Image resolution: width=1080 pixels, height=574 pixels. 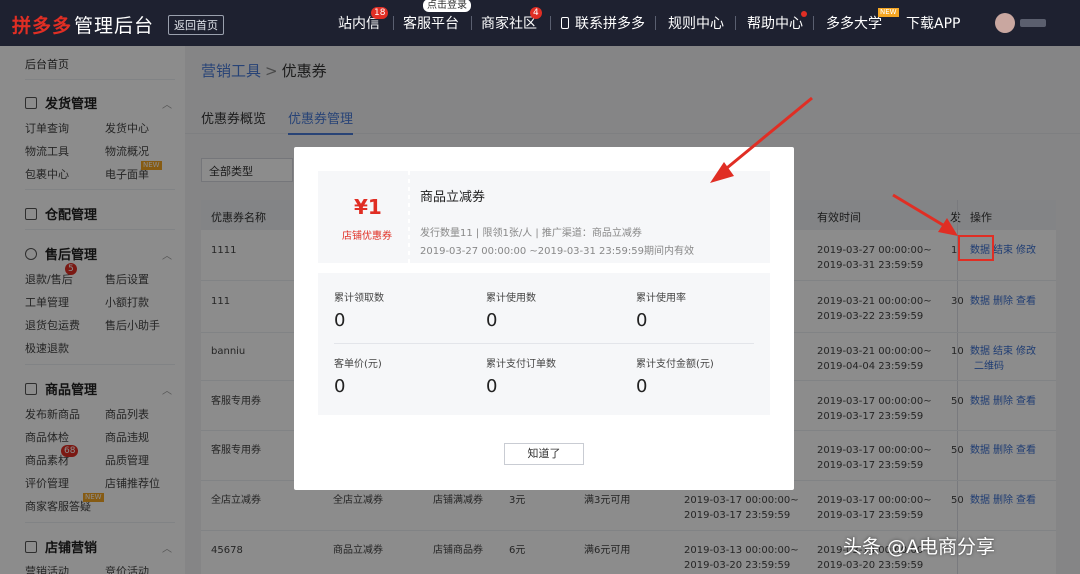 What do you see at coordinates (888, 12) in the screenshot?
I see `new-tag: NEW` at bounding box center [888, 12].